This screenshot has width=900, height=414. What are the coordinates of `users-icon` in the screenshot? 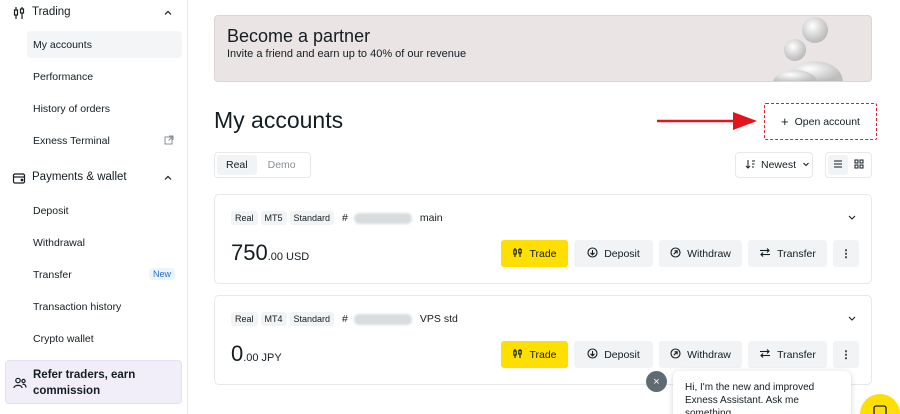 It's located at (20, 383).